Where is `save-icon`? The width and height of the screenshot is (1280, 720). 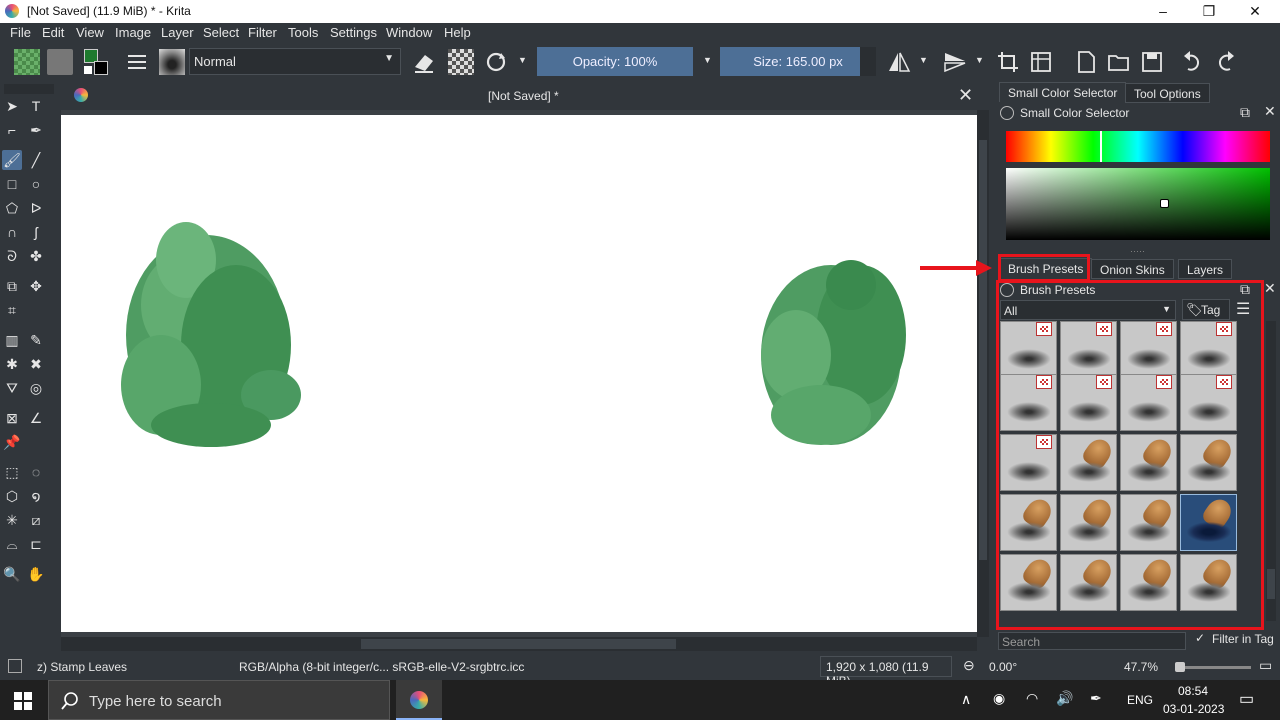
save-icon is located at coordinates (1152, 62).